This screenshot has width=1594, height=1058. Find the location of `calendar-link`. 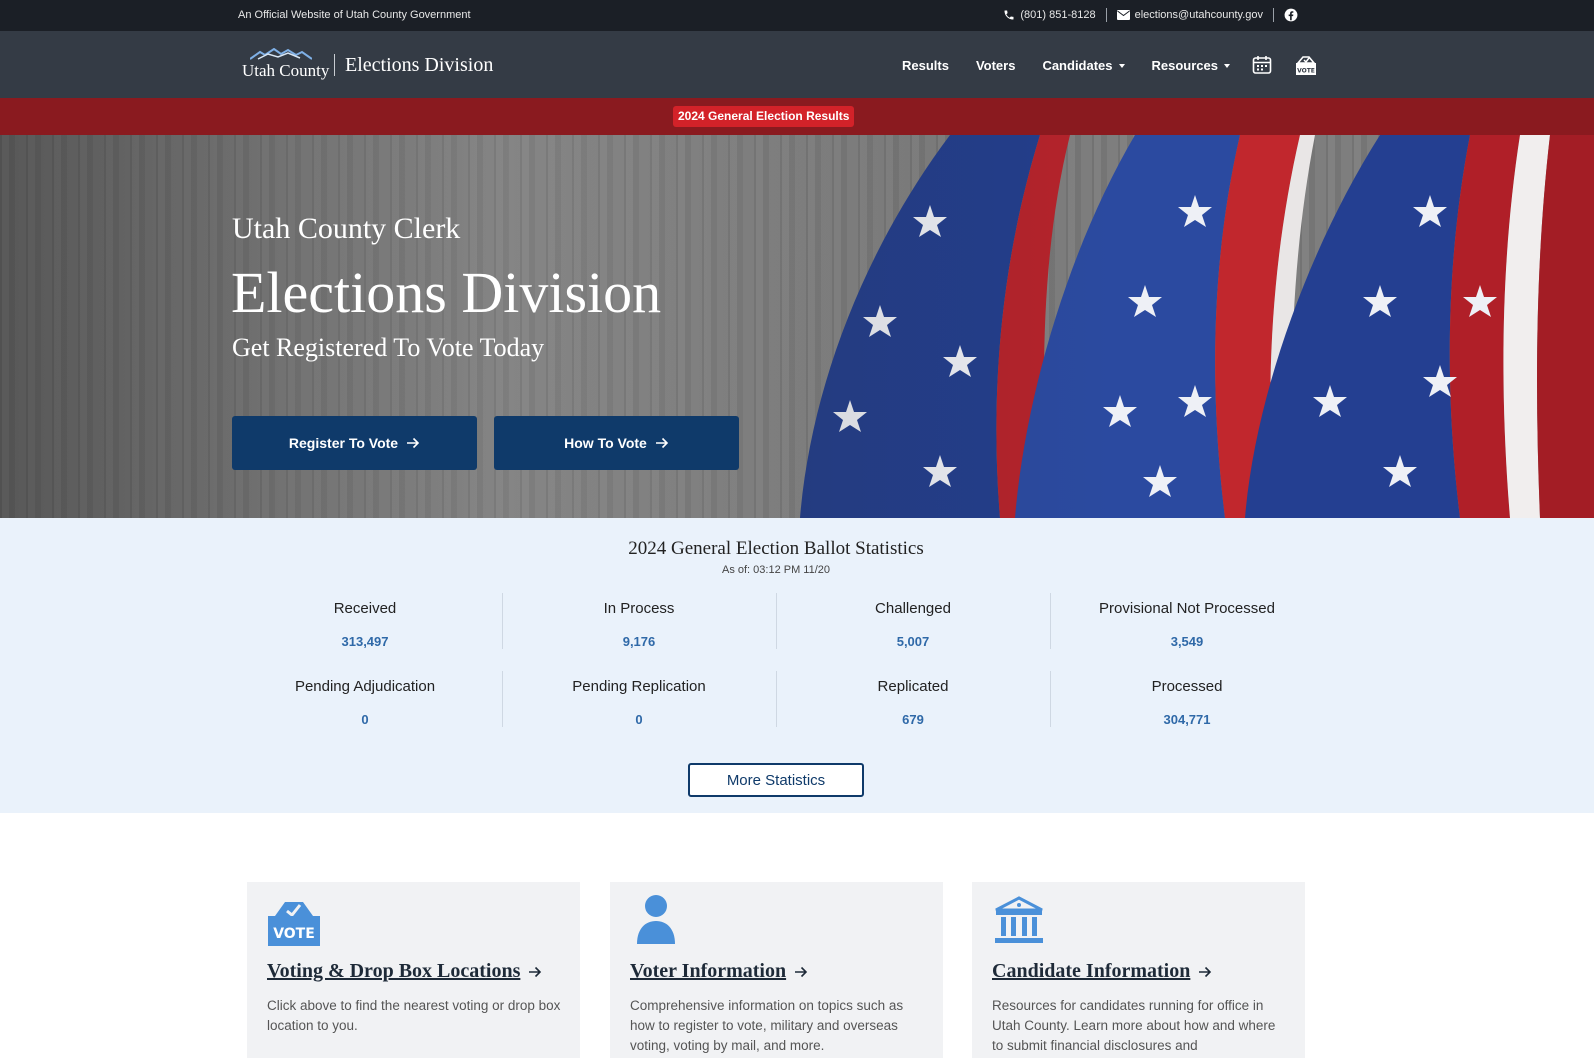

calendar-link is located at coordinates (1262, 65).